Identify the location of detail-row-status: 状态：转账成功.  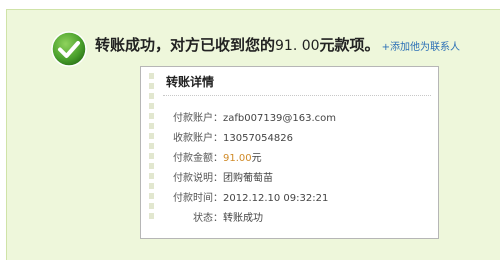
(295, 219).